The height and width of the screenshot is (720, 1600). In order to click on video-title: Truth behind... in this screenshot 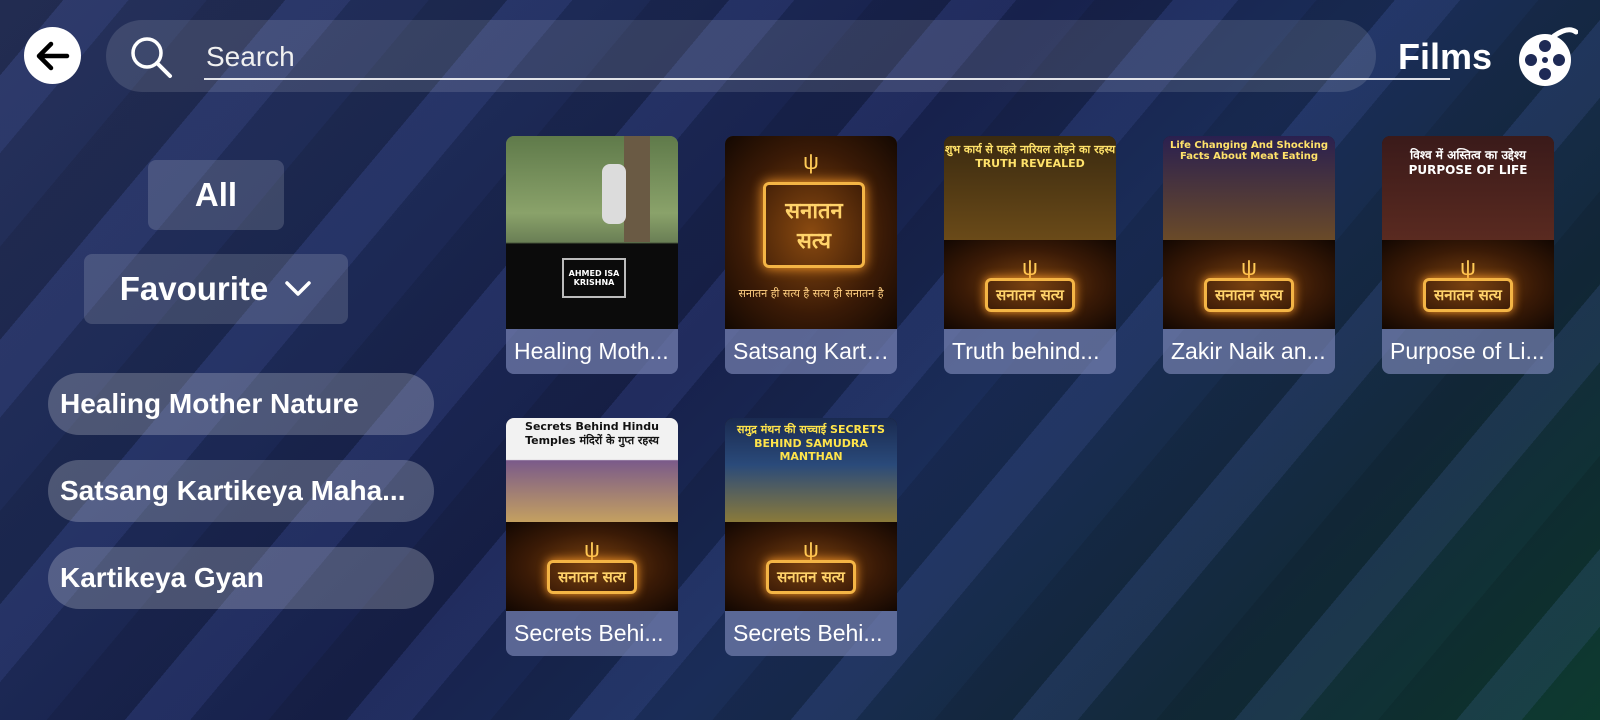, I will do `click(1030, 351)`.